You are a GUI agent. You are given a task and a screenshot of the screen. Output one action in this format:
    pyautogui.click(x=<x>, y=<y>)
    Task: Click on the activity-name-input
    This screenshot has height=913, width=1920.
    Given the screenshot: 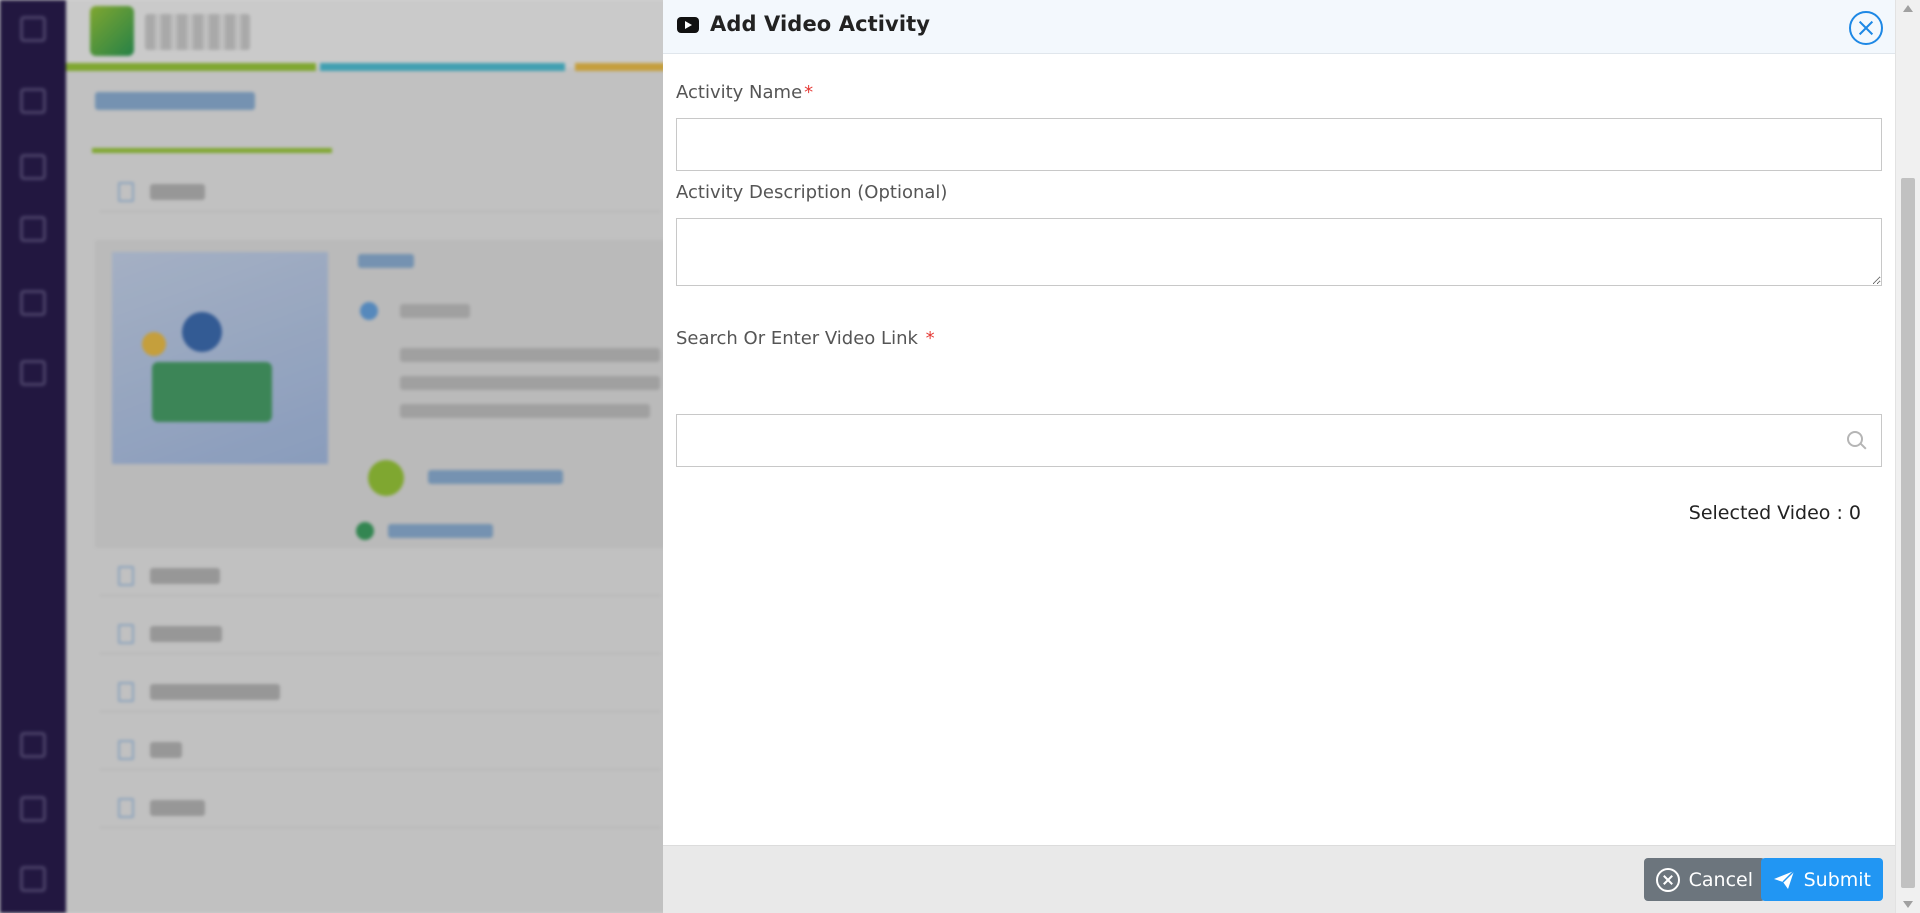 What is the action you would take?
    pyautogui.click(x=1279, y=144)
    